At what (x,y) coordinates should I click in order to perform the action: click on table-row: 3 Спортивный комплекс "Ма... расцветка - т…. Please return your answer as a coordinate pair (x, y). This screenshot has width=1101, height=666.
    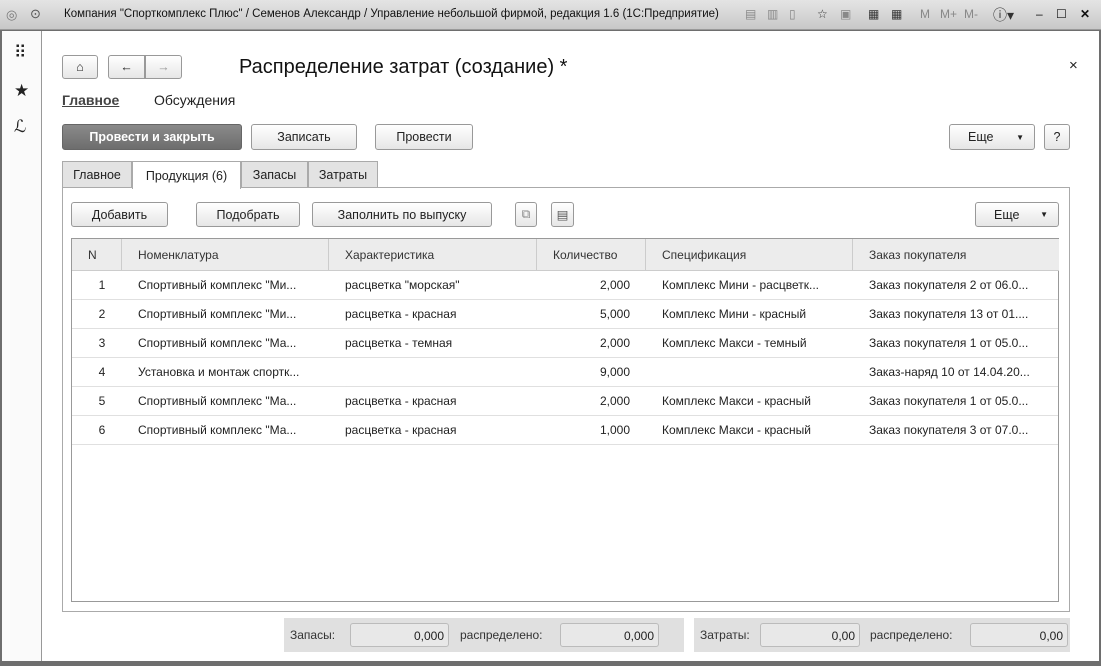
    Looking at the image, I should click on (565, 343).